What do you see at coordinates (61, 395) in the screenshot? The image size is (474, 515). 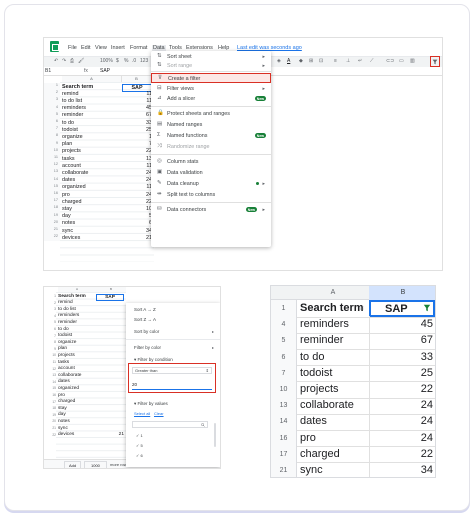 I see `cell-search-term: pro` at bounding box center [61, 395].